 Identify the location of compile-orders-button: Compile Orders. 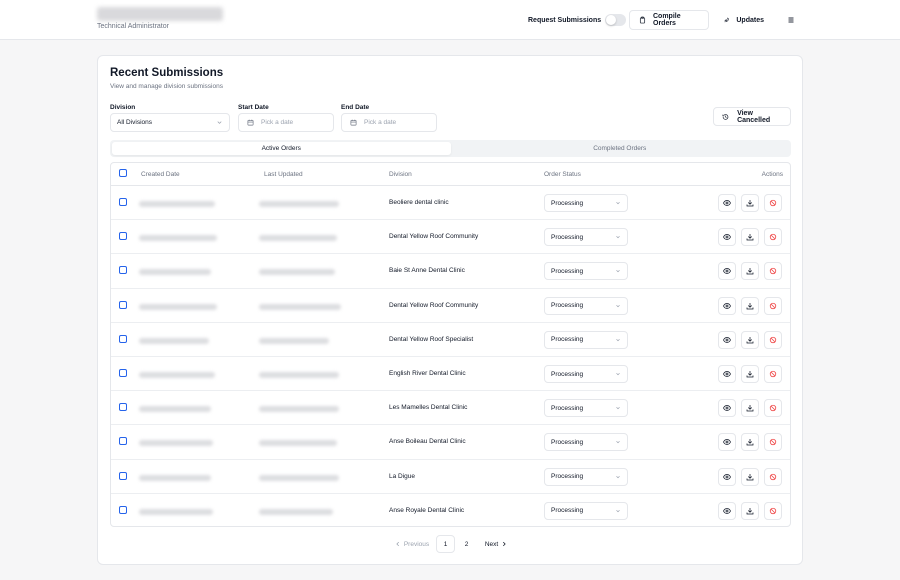
(669, 20).